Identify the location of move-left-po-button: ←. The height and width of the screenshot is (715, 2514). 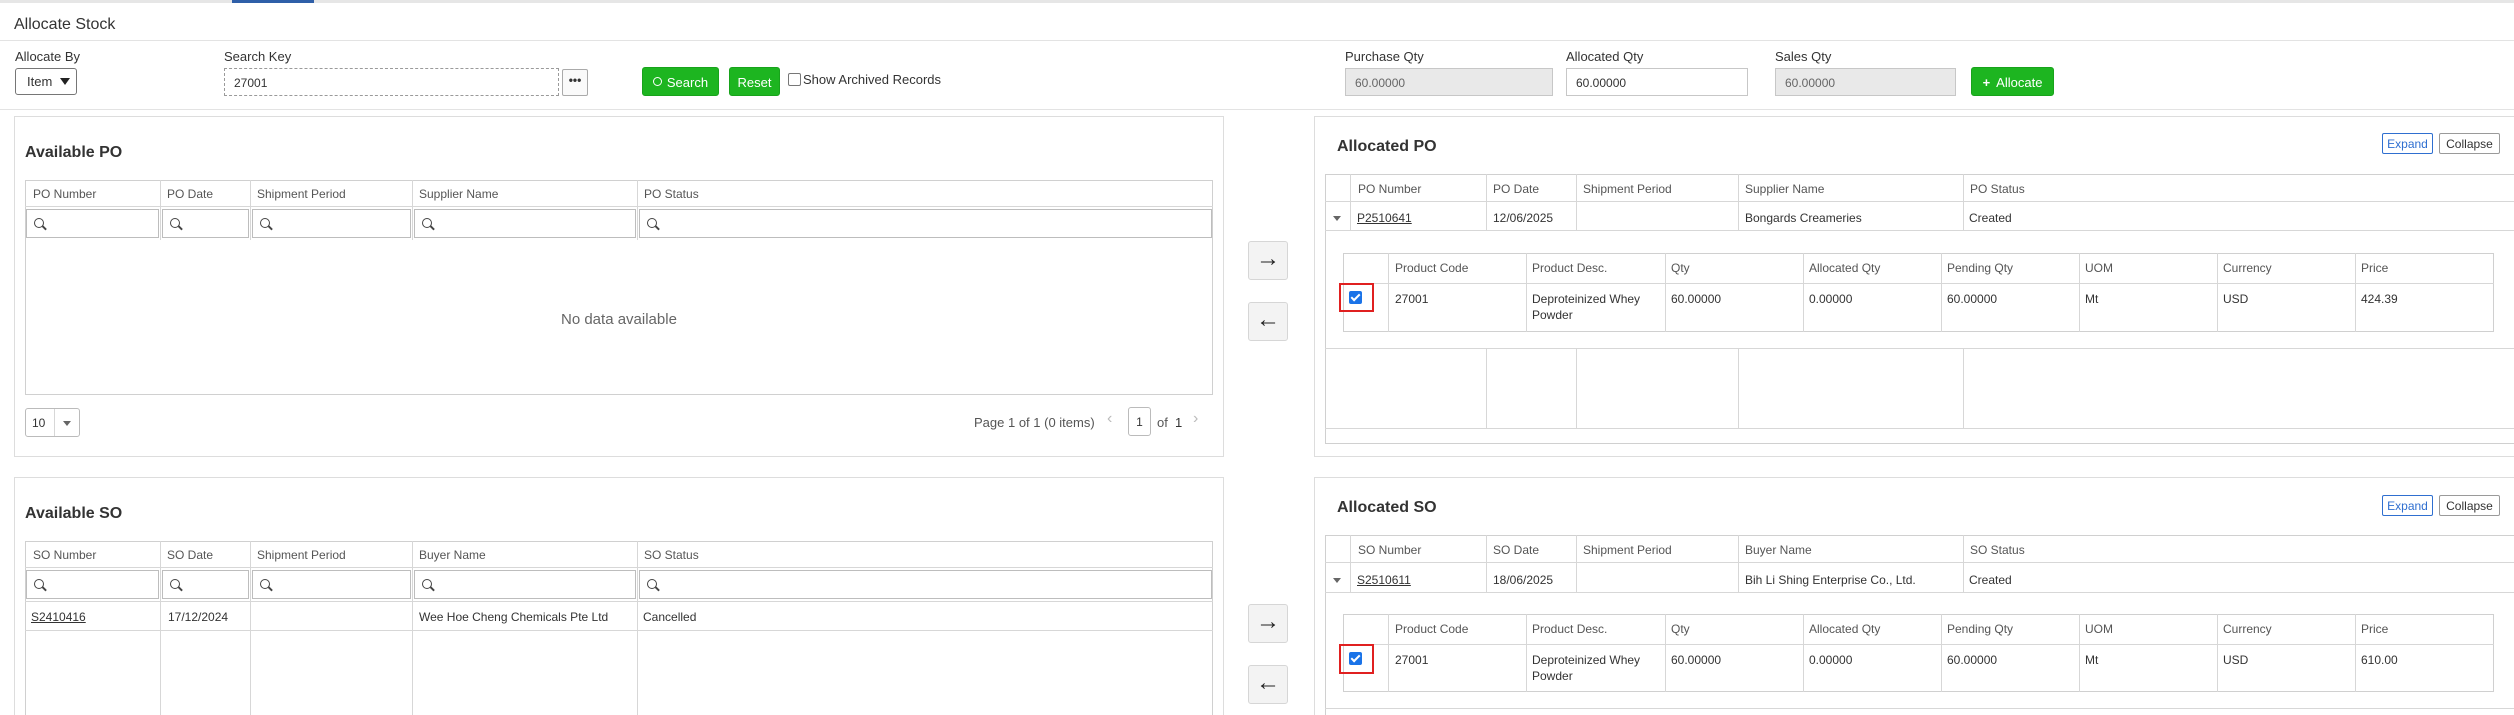
(1268, 321).